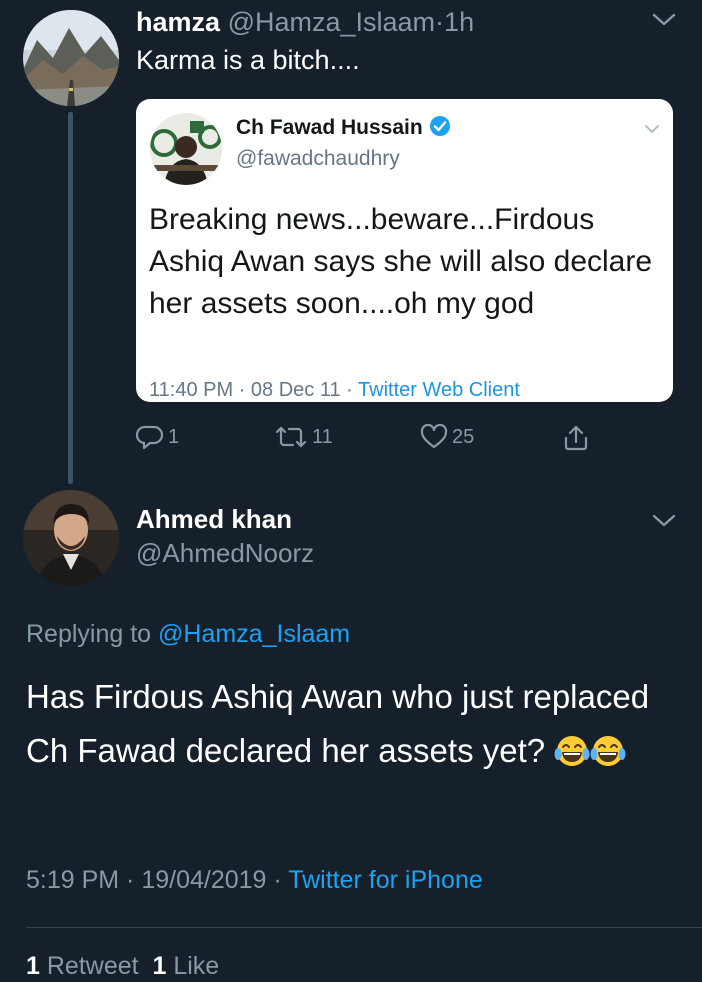 The width and height of the screenshot is (702, 982). What do you see at coordinates (204, 880) in the screenshot?
I see `tweet2-date: 19/04/2019` at bounding box center [204, 880].